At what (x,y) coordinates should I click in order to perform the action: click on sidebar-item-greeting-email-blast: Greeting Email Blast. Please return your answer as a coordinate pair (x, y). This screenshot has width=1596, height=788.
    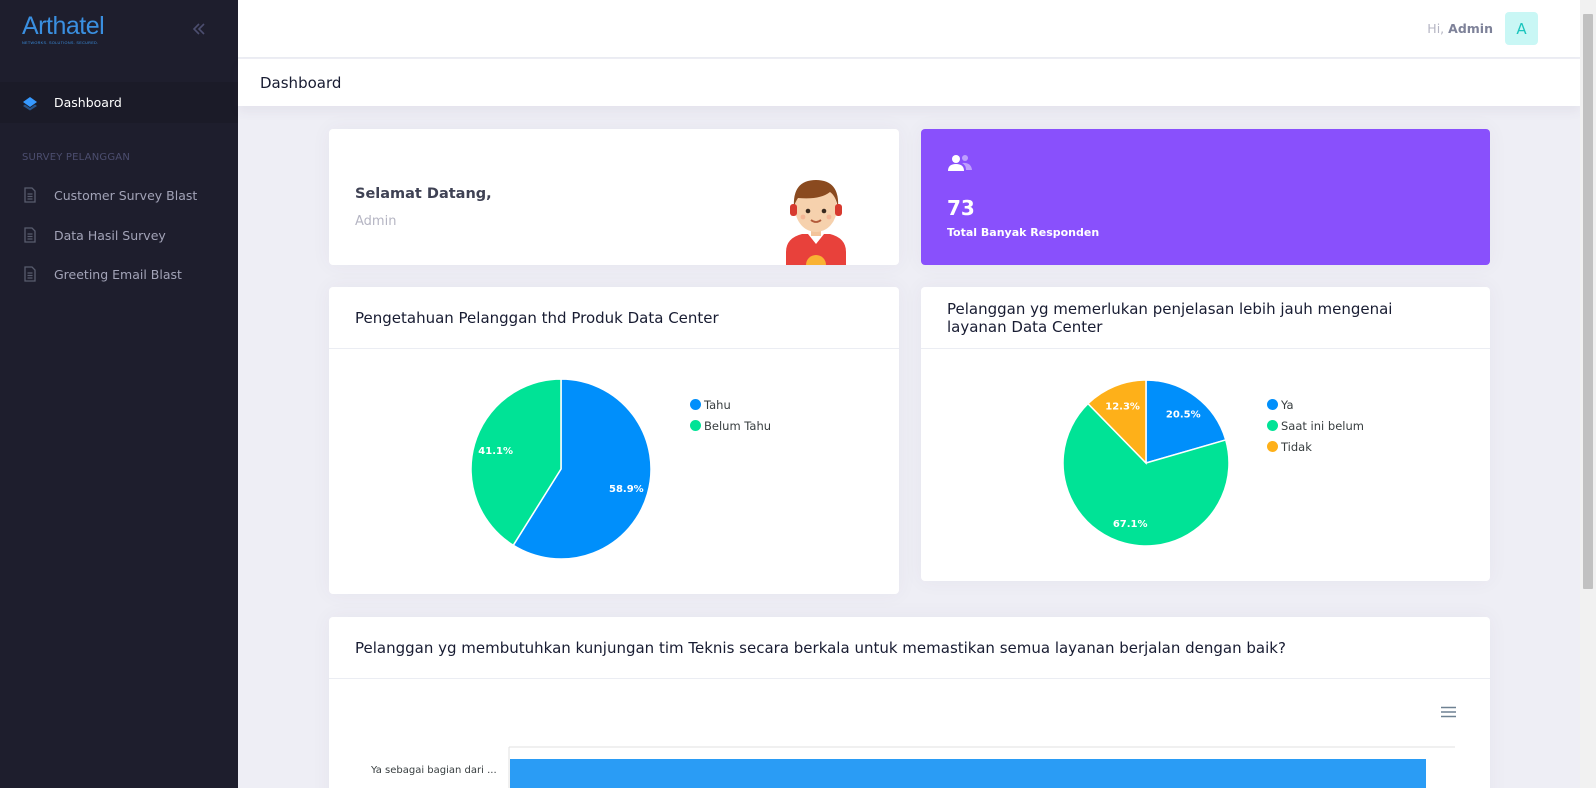
    Looking at the image, I should click on (102, 274).